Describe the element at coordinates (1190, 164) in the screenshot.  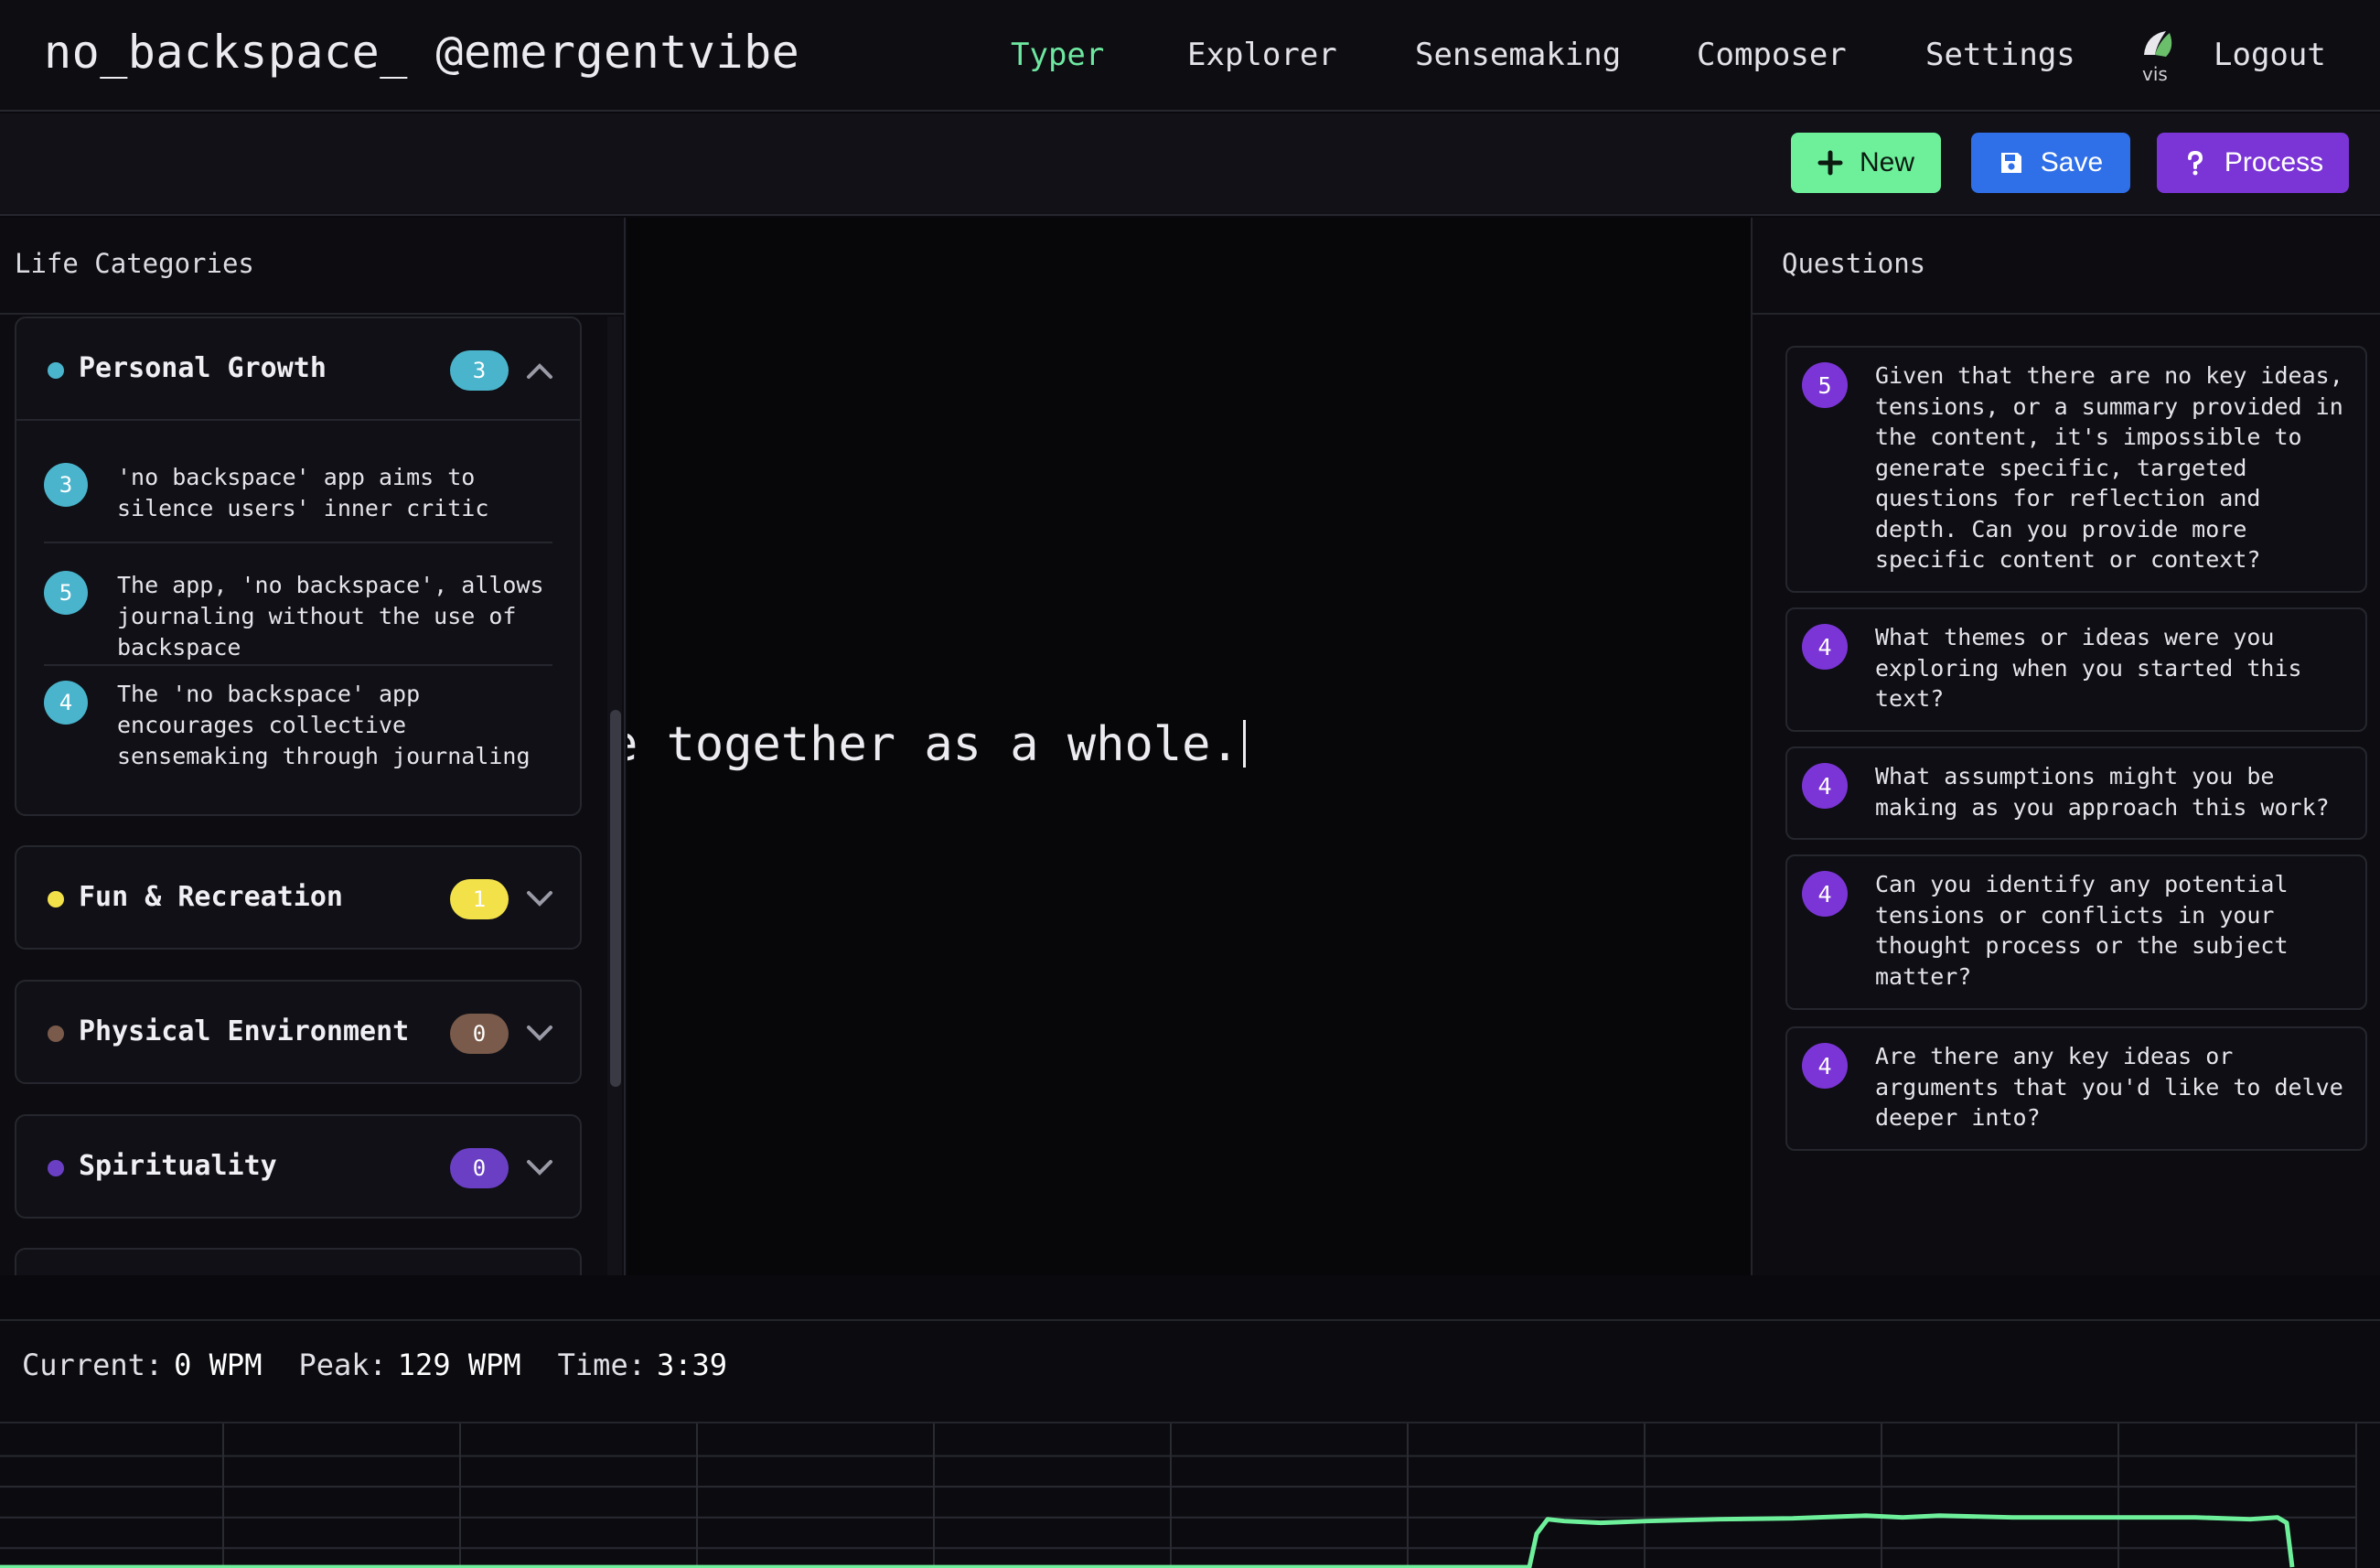
I see `toolbar: New Save Process` at that location.